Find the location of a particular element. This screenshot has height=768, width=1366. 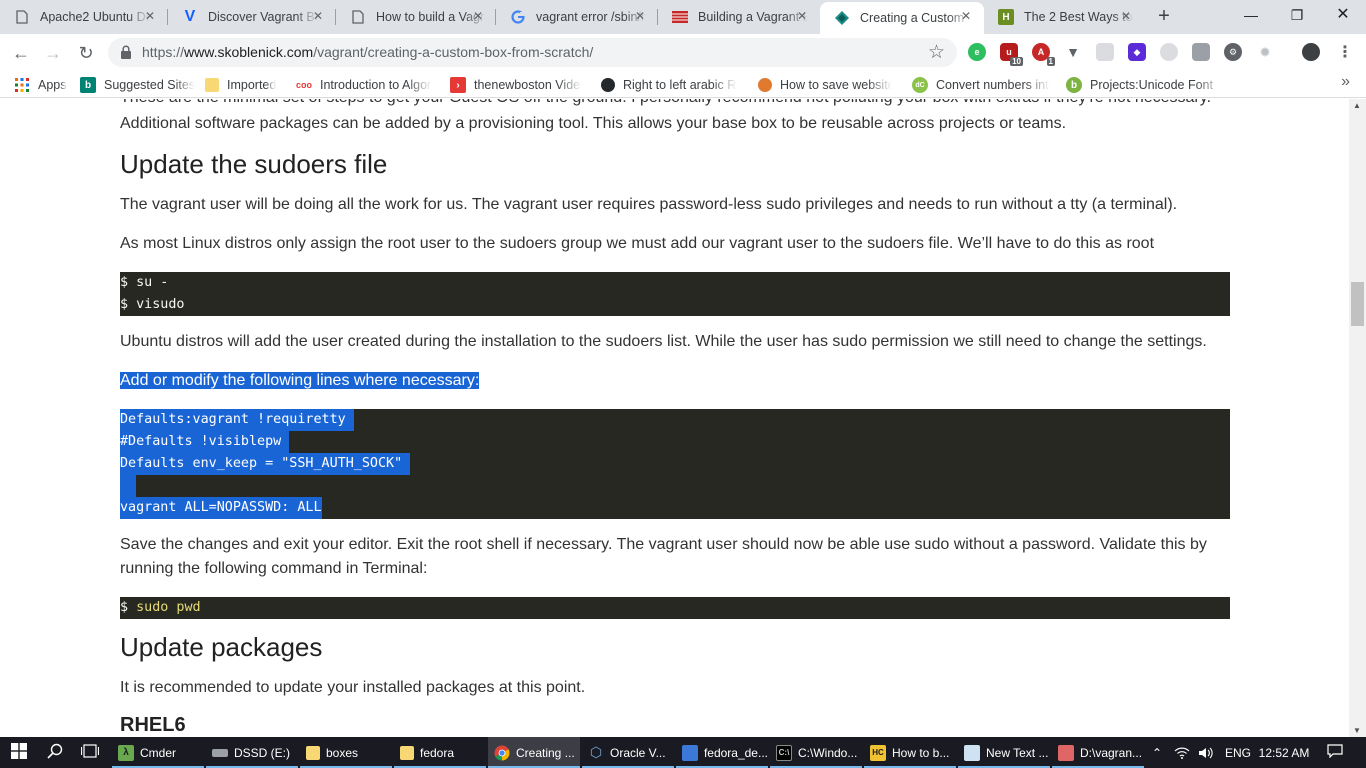

task-view-button is located at coordinates (90, 752).